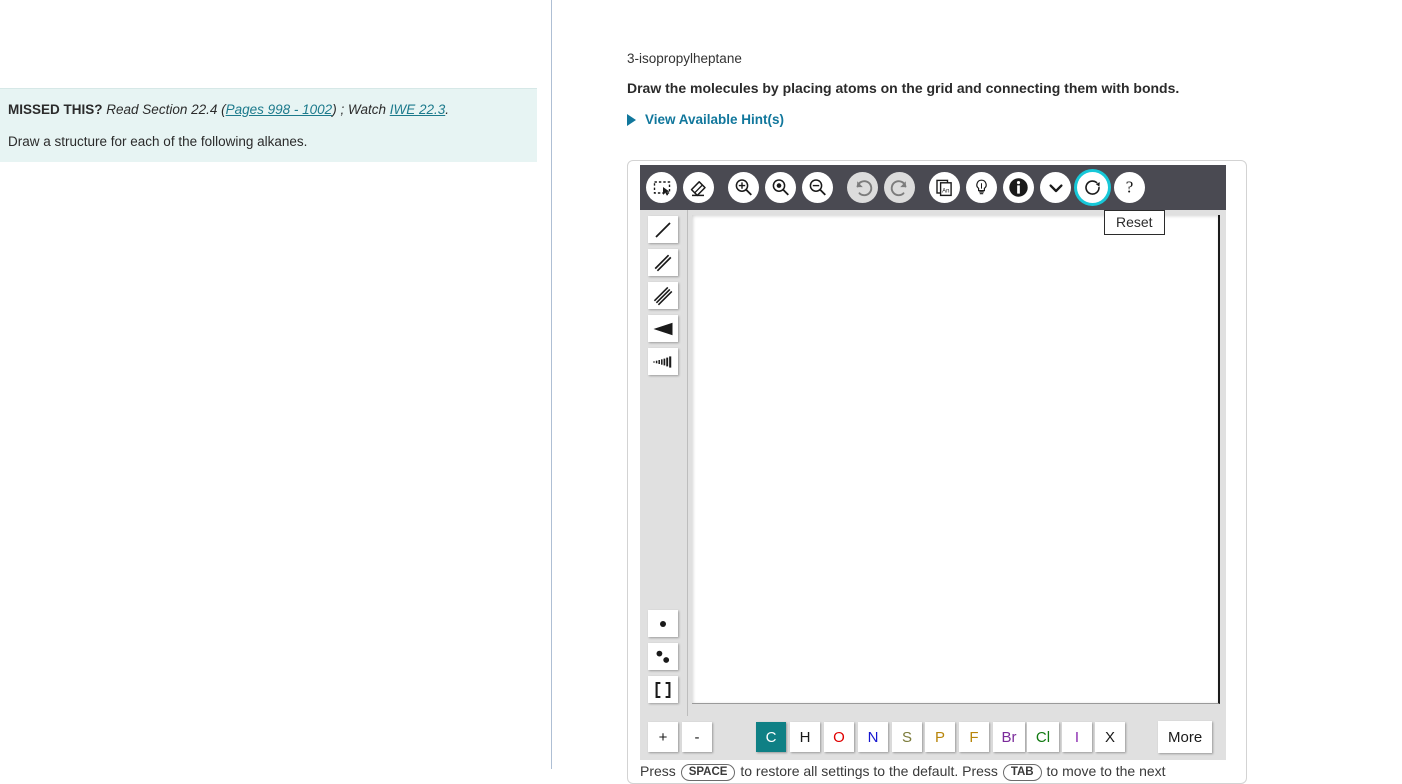 The width and height of the screenshot is (1402, 784). I want to click on missed-this-label: MISSED THIS?, so click(55, 109).